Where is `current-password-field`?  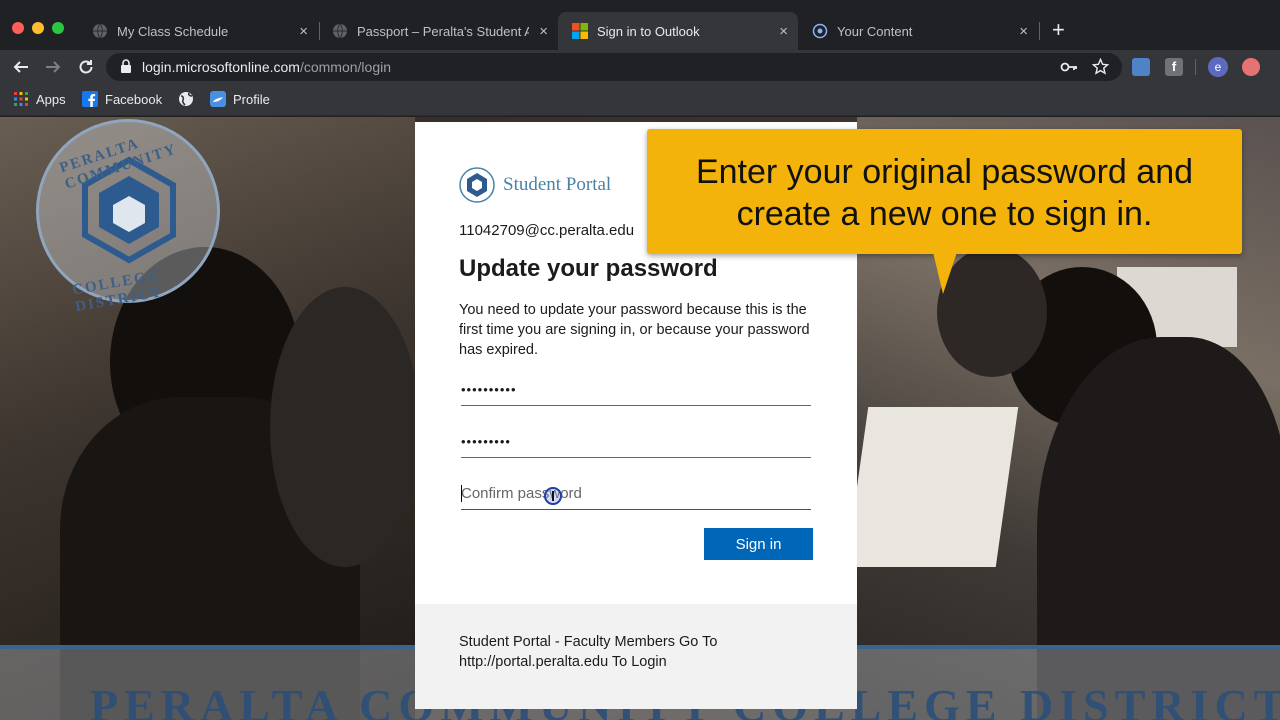
current-password-field is located at coordinates (636, 390).